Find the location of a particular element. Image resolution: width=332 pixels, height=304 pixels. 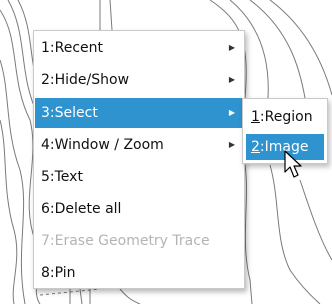

arrow-pointer-icon is located at coordinates (293, 164).